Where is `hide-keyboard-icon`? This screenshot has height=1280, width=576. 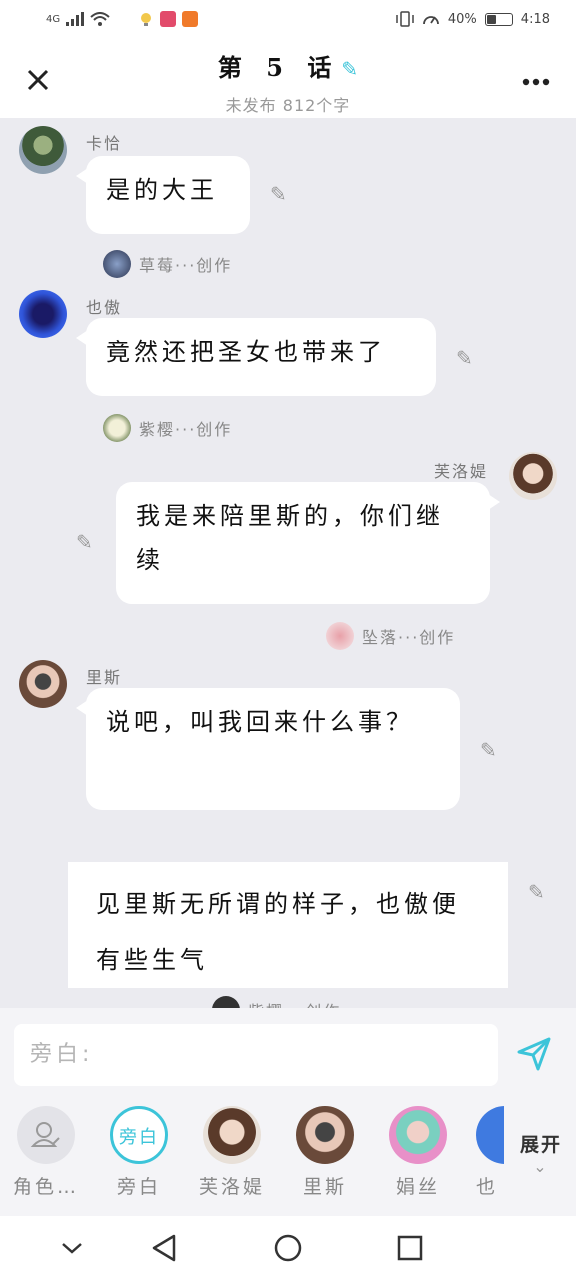 hide-keyboard-icon is located at coordinates (72, 1248).